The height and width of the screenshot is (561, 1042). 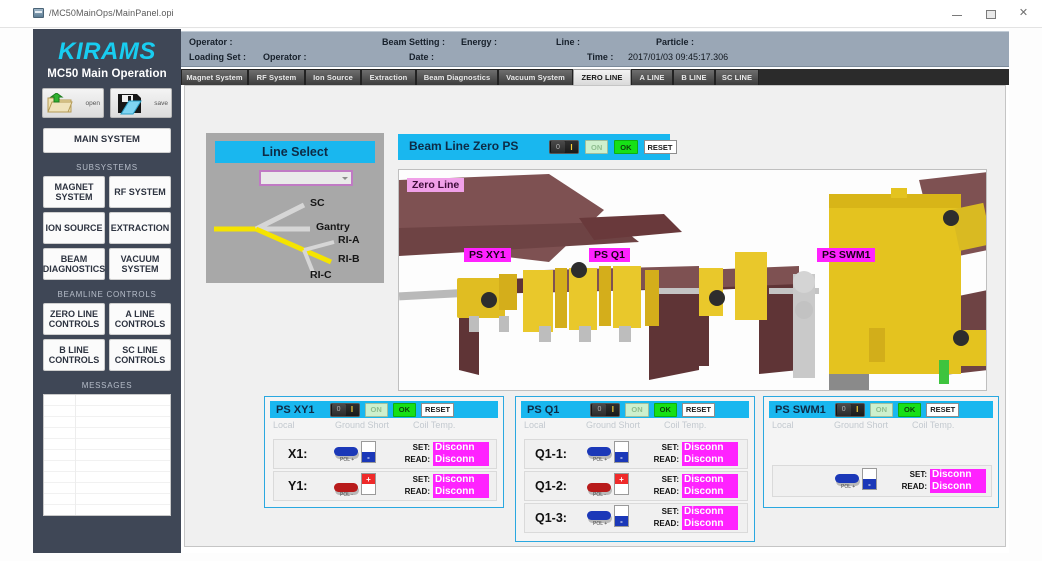 I want to click on ps-swm1-polarity-toggle: POL + -, so click(x=858, y=481).